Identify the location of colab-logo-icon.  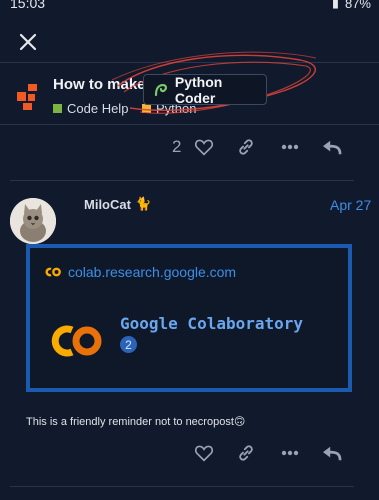
(76, 341).